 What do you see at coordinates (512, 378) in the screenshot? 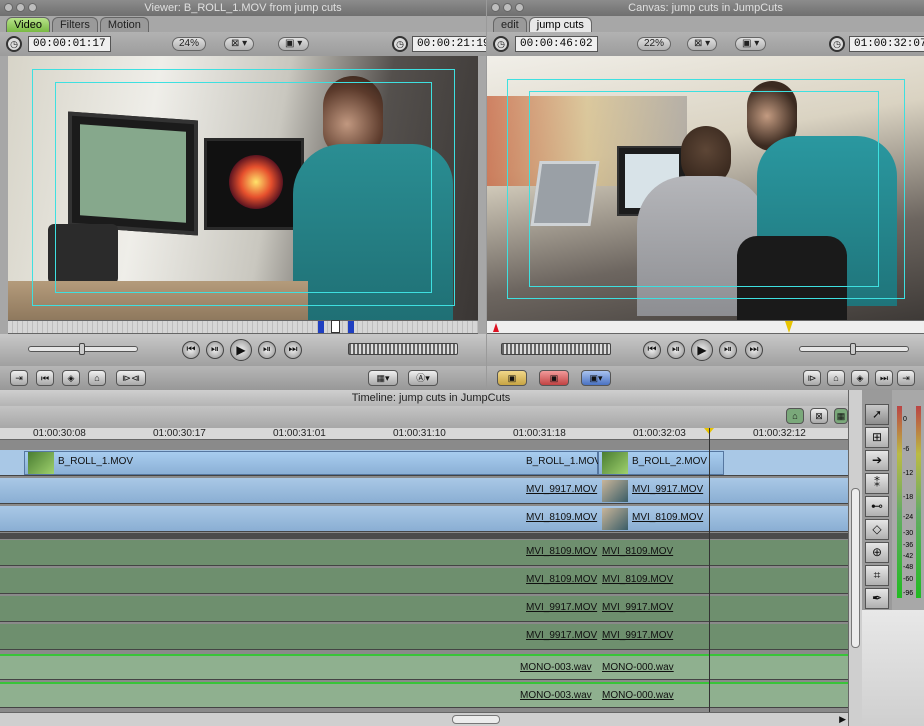
I see `insert-edit-icon: ▣` at bounding box center [512, 378].